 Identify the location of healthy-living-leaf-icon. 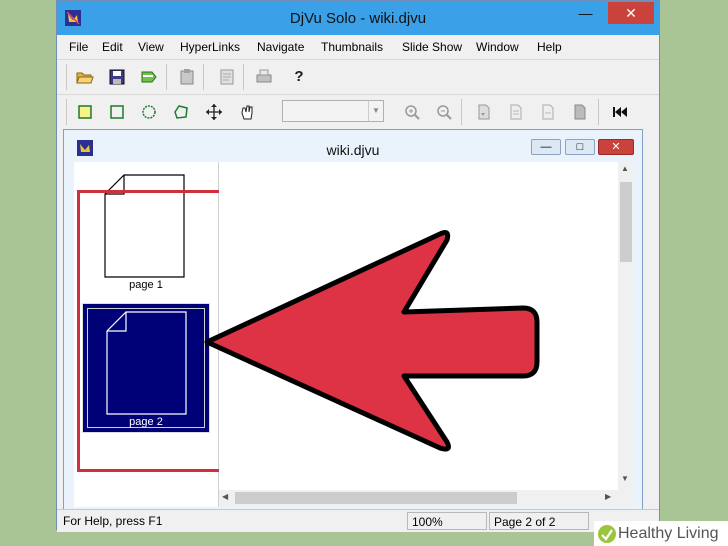
(607, 534).